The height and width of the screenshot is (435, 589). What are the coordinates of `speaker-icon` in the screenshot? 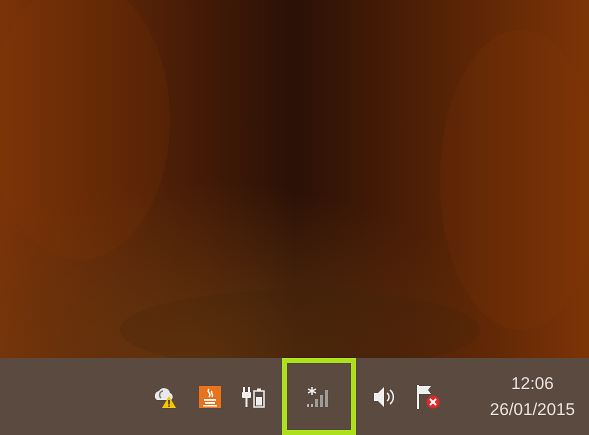 It's located at (383, 396).